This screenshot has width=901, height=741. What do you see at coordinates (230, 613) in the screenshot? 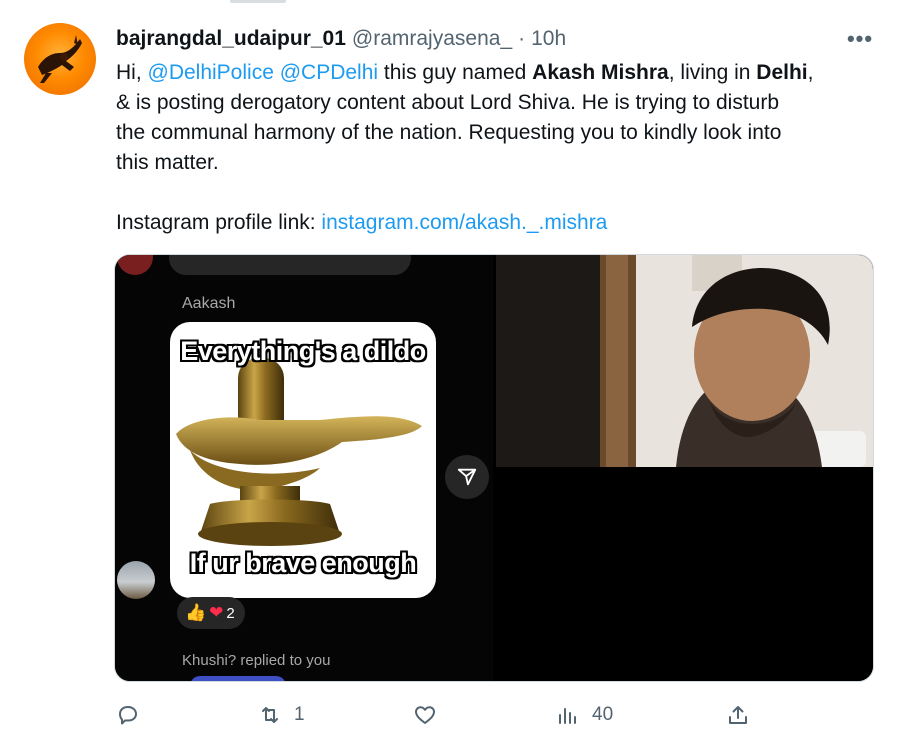
I see `reaction-count: 2` at bounding box center [230, 613].